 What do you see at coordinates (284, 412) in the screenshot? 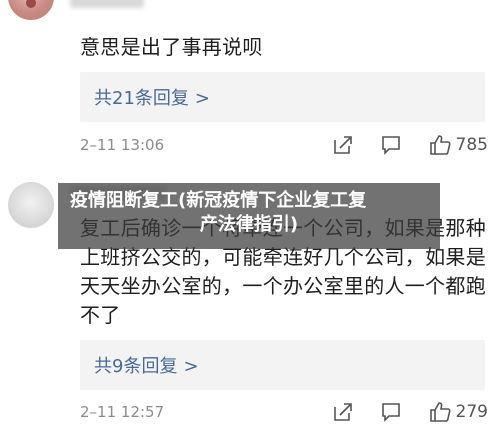
I see `comment-meta: 2–11 12:57 279` at bounding box center [284, 412].